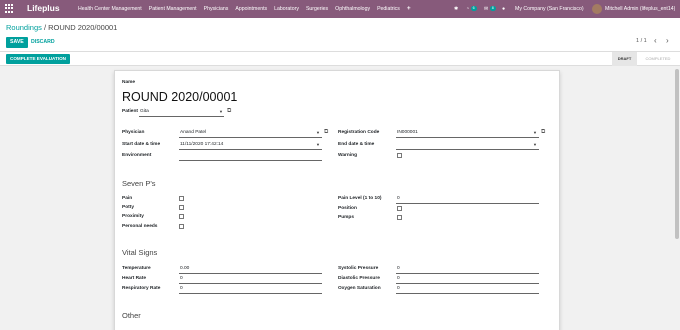 This screenshot has width=680, height=330. Describe the element at coordinates (250, 273) in the screenshot. I see `temperature-underline` at that location.